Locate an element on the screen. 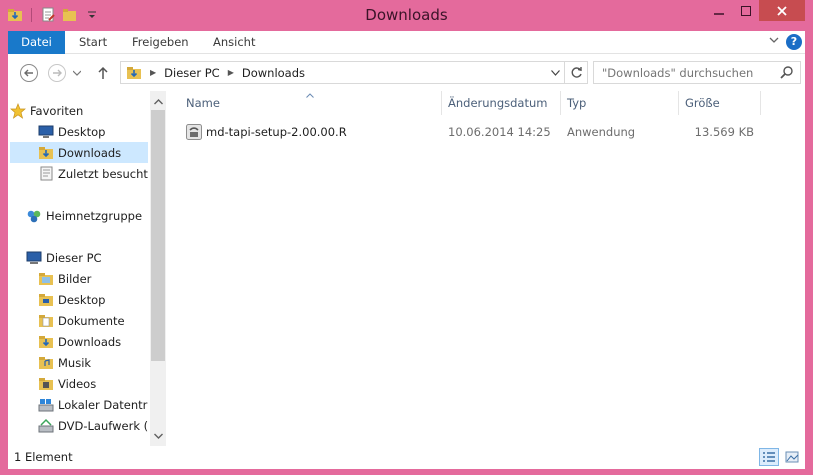  search-icon is located at coordinates (787, 74).